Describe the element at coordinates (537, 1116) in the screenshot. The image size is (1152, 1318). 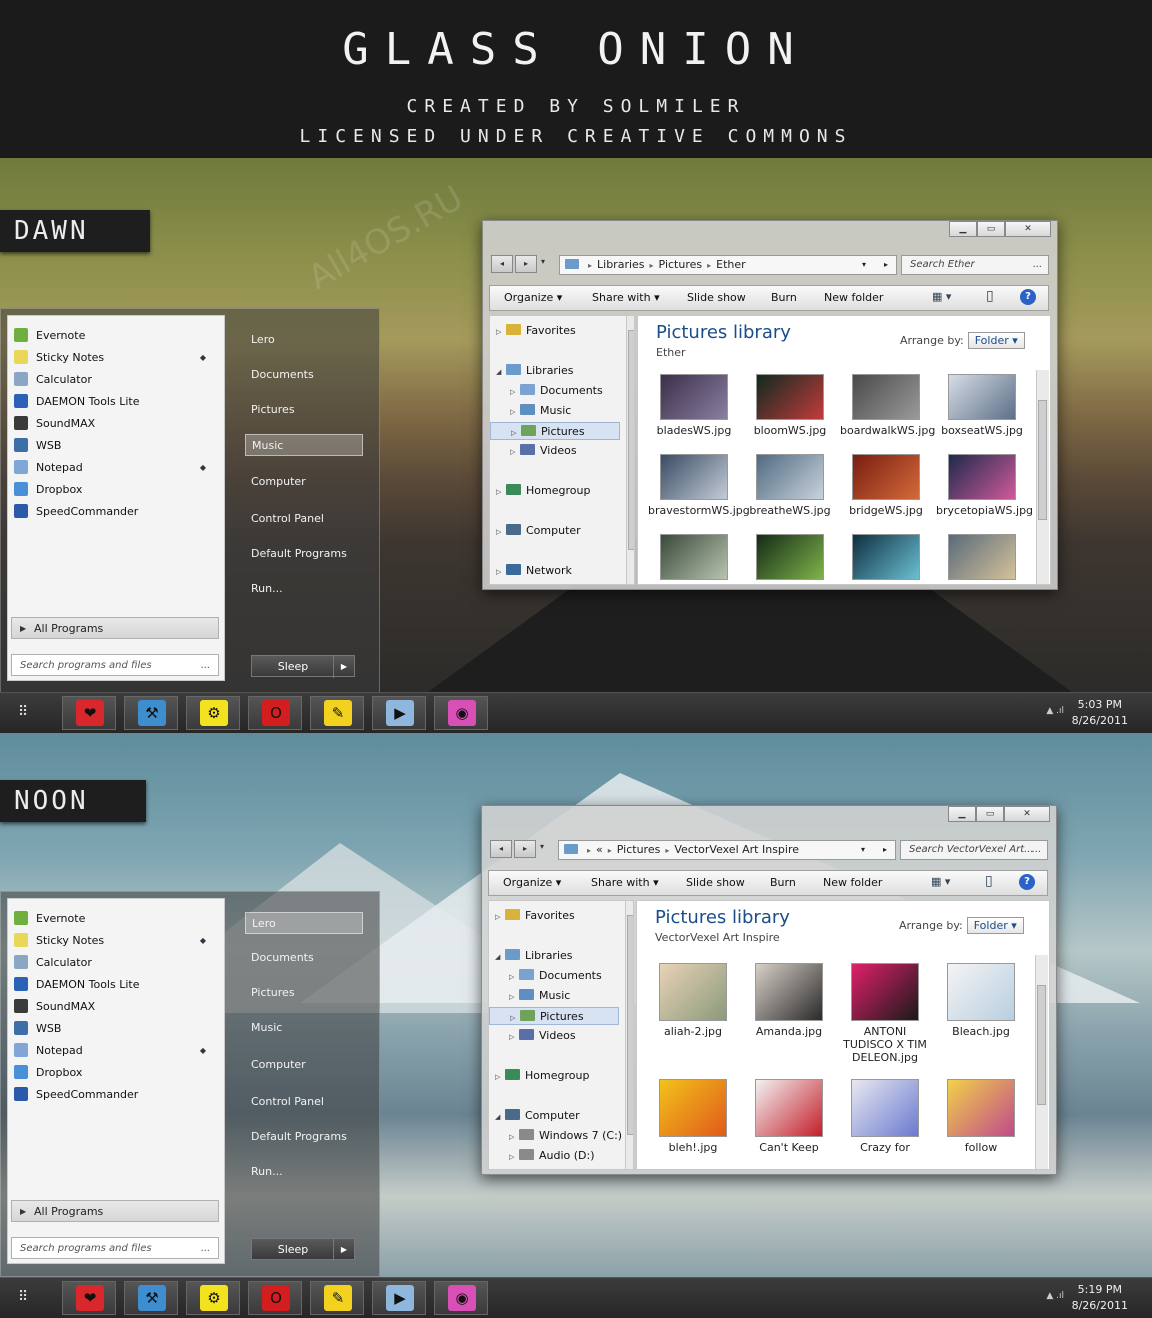
I see `nav-item-computer: ◢ Computer` at that location.